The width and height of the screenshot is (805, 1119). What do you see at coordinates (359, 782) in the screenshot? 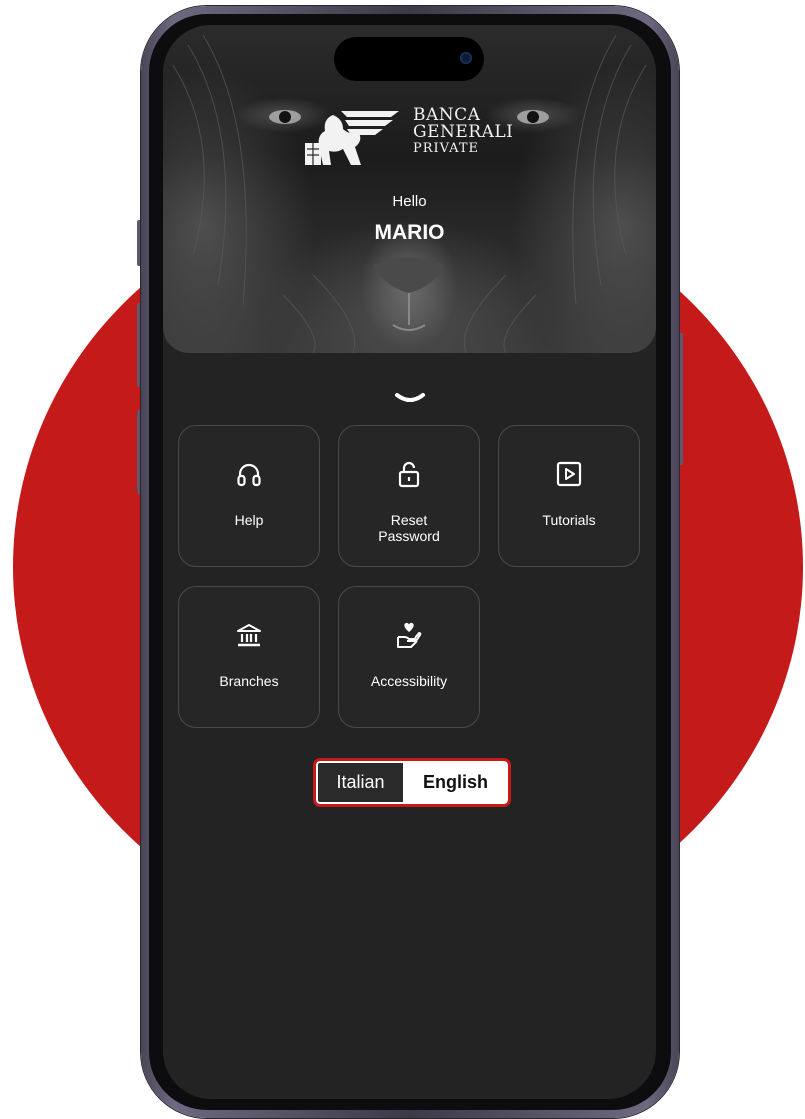
I see `language-option-italian: Italian` at bounding box center [359, 782].